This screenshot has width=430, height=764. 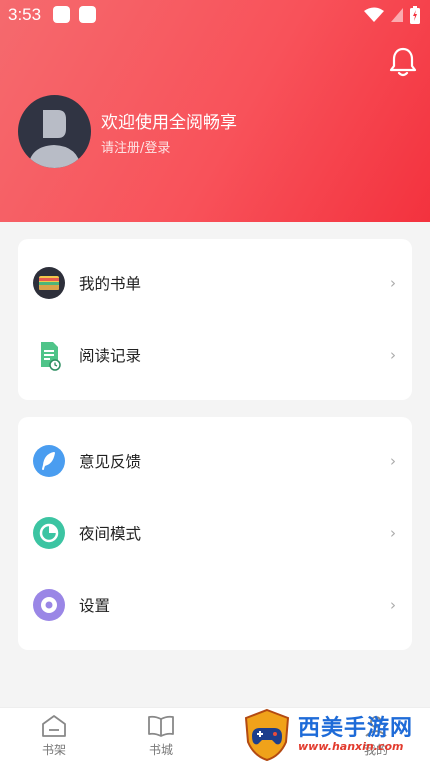 I want to click on menu-item-night-mode: 夜间模式 ›, so click(x=215, y=533).